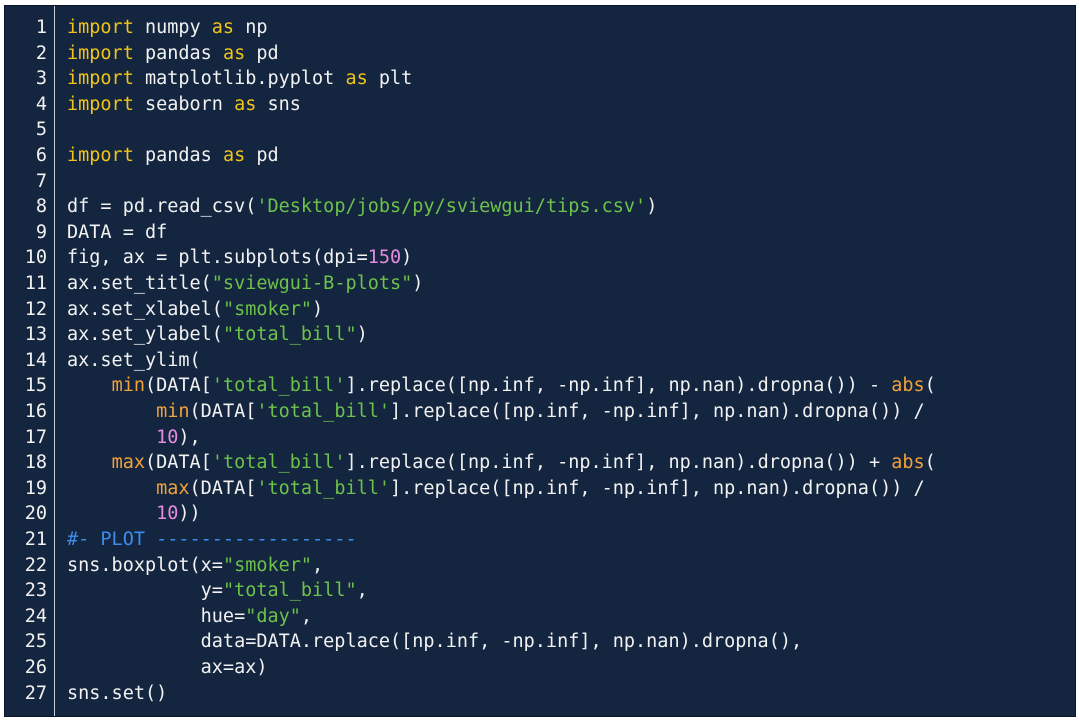  I want to click on line-number: 18, so click(35, 463).